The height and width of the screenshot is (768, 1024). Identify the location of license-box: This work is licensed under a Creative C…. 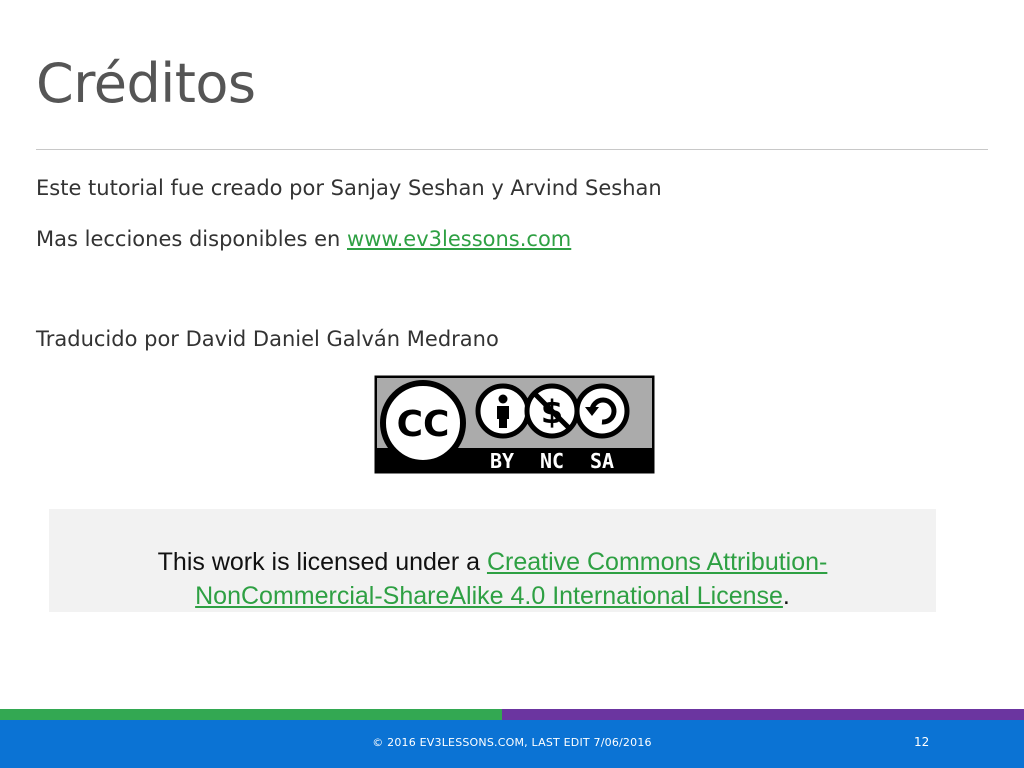
(492, 560).